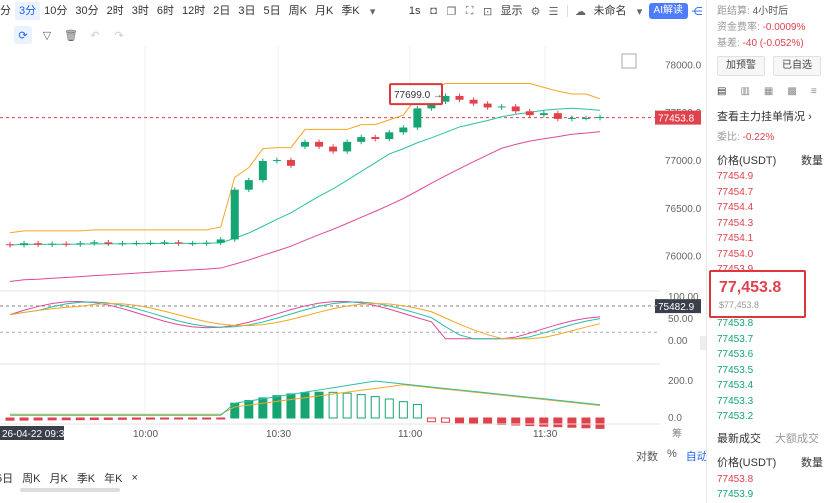  Describe the element at coordinates (721, 91) in the screenshot. I see `both-sides-icon: ▤` at that location.